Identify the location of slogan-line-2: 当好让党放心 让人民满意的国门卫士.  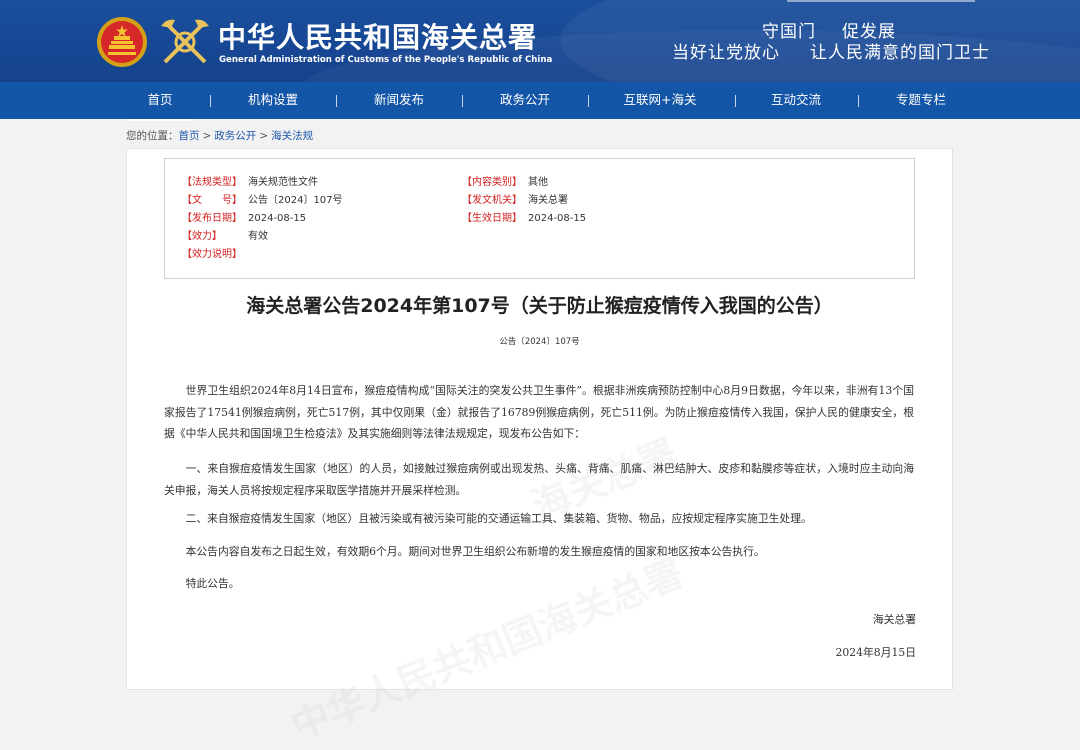
(831, 50).